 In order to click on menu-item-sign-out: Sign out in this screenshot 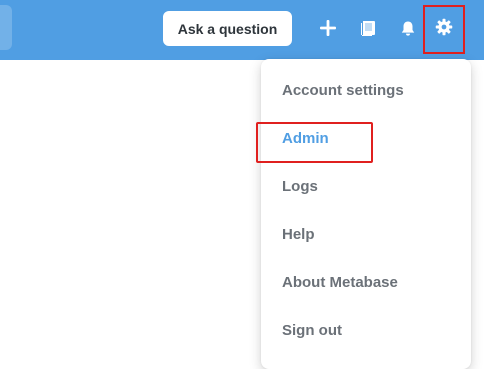, I will do `click(312, 330)`.